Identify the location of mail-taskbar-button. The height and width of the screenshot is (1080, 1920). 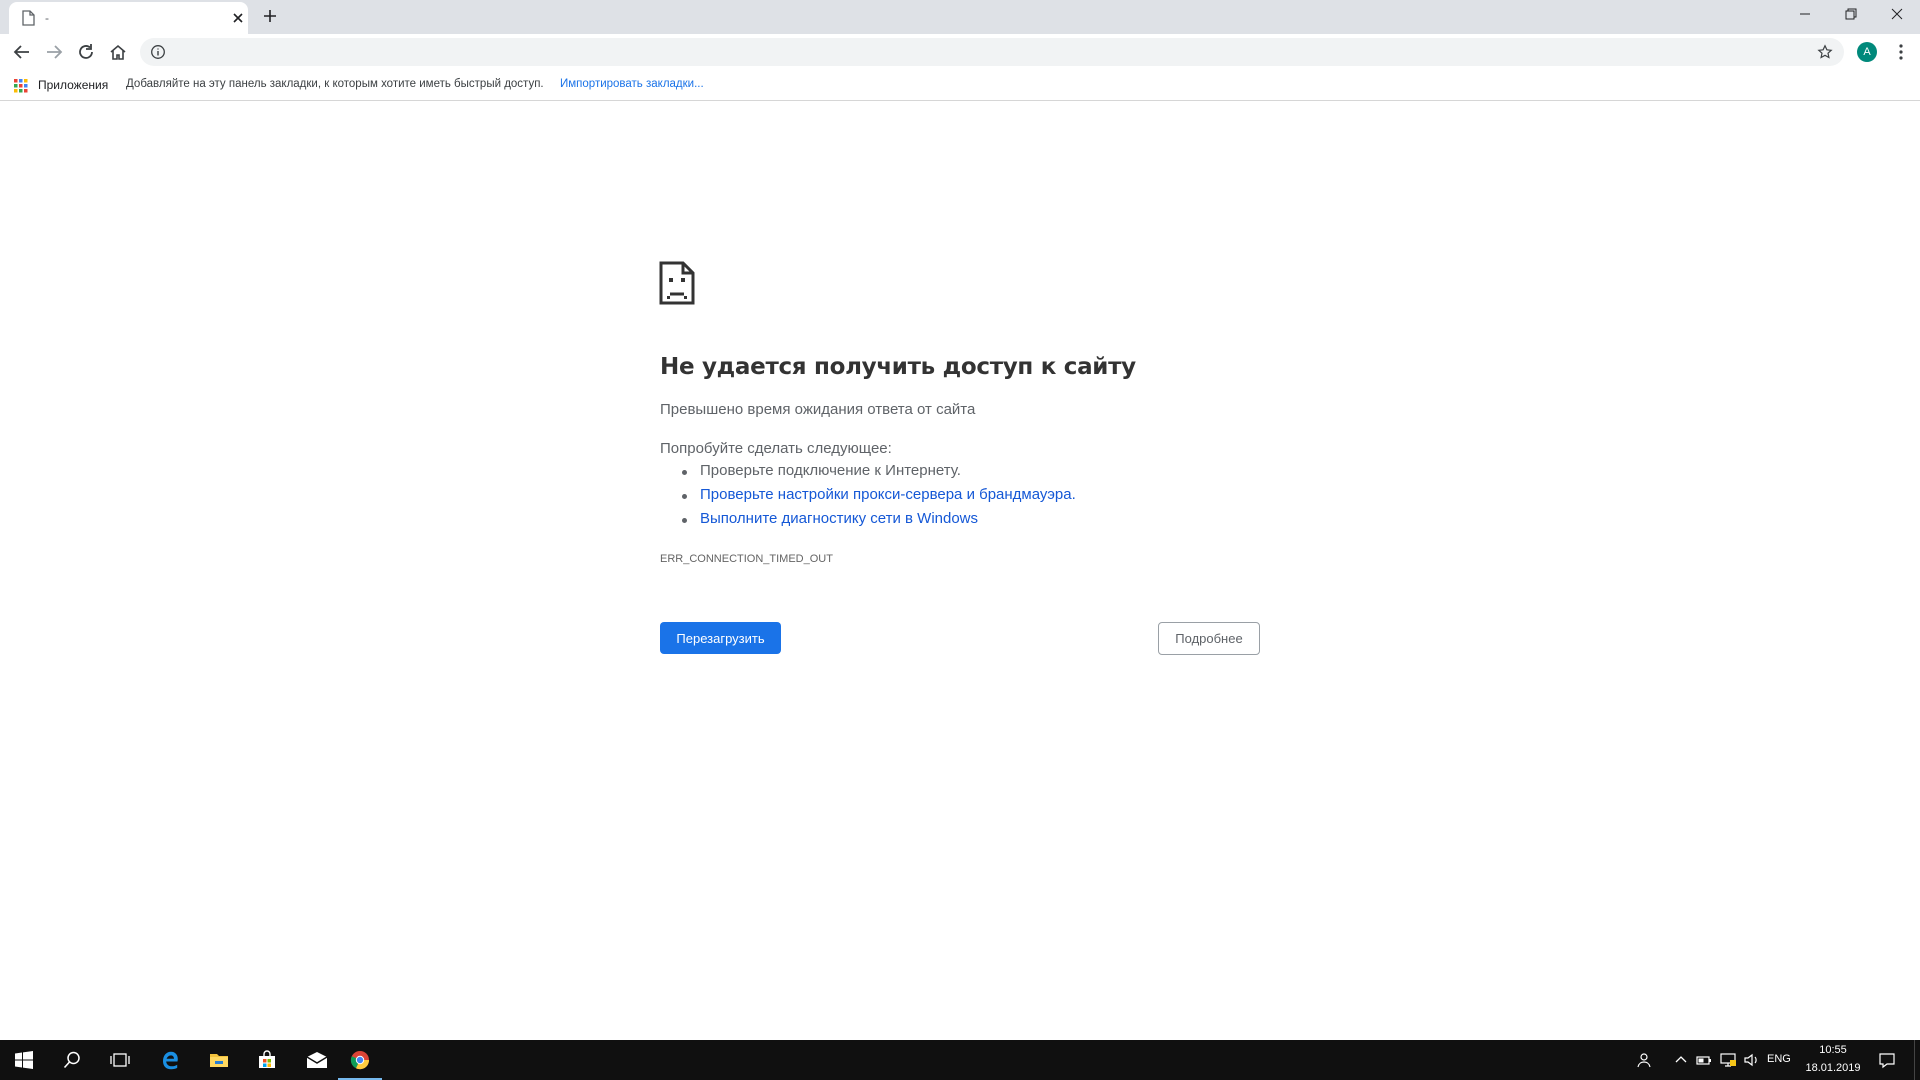
(316, 1060).